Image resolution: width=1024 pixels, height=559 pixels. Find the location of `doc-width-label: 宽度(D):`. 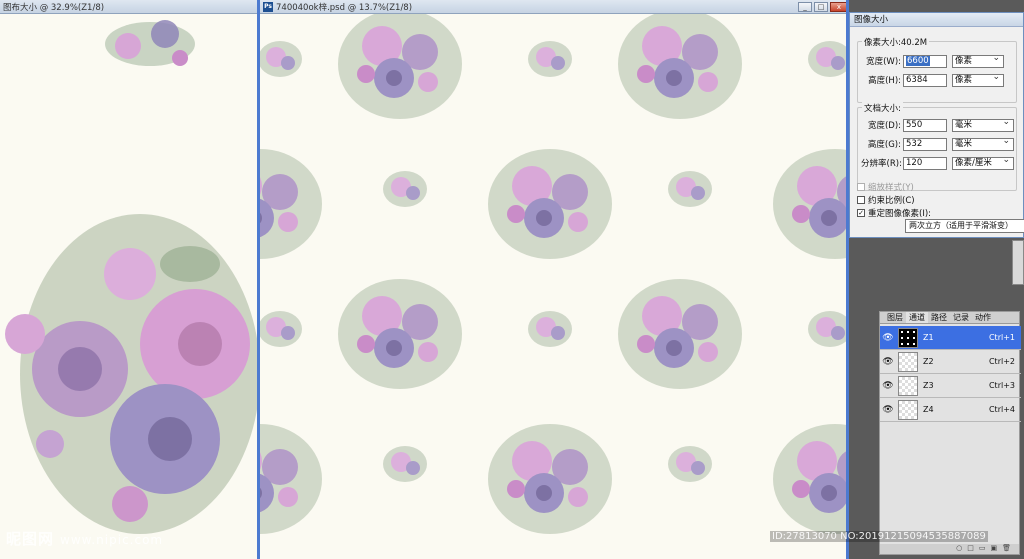

doc-width-label: 宽度(D): is located at coordinates (884, 126).